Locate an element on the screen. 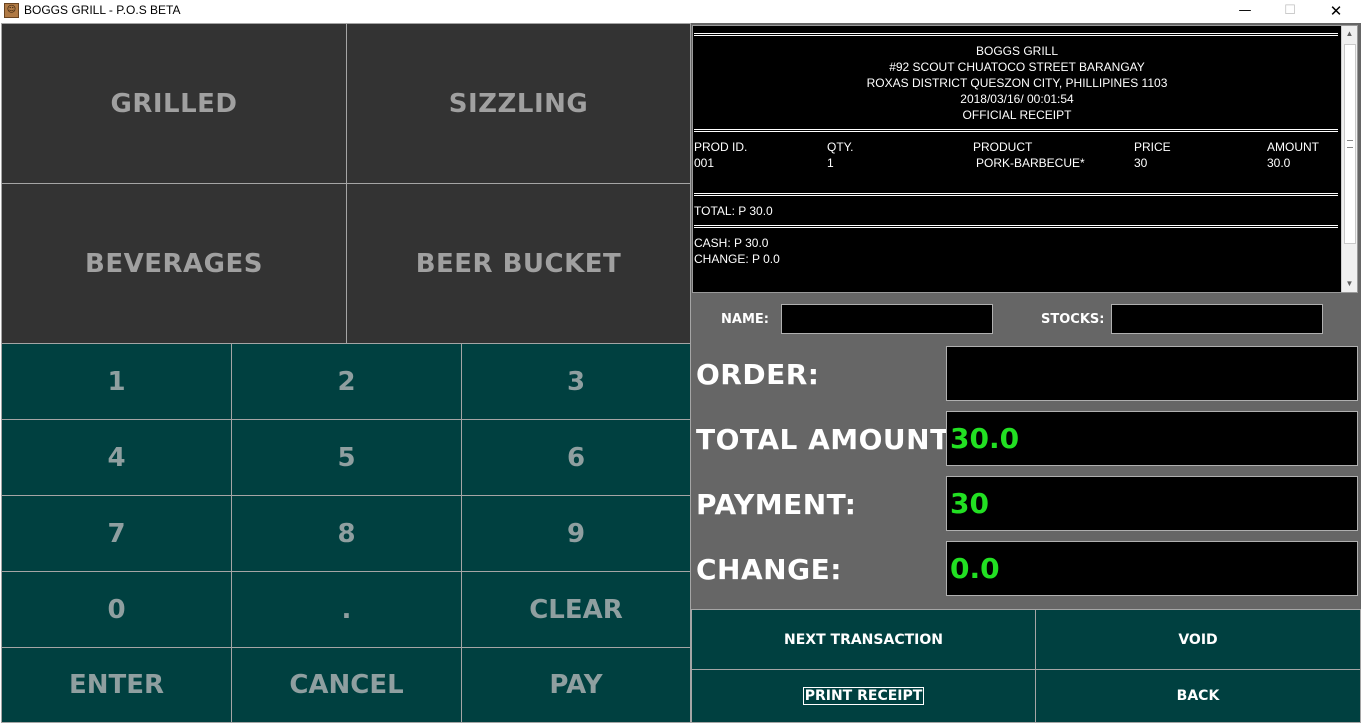 This screenshot has width=1363, height=726. key-2-button: 2 is located at coordinates (346, 381).